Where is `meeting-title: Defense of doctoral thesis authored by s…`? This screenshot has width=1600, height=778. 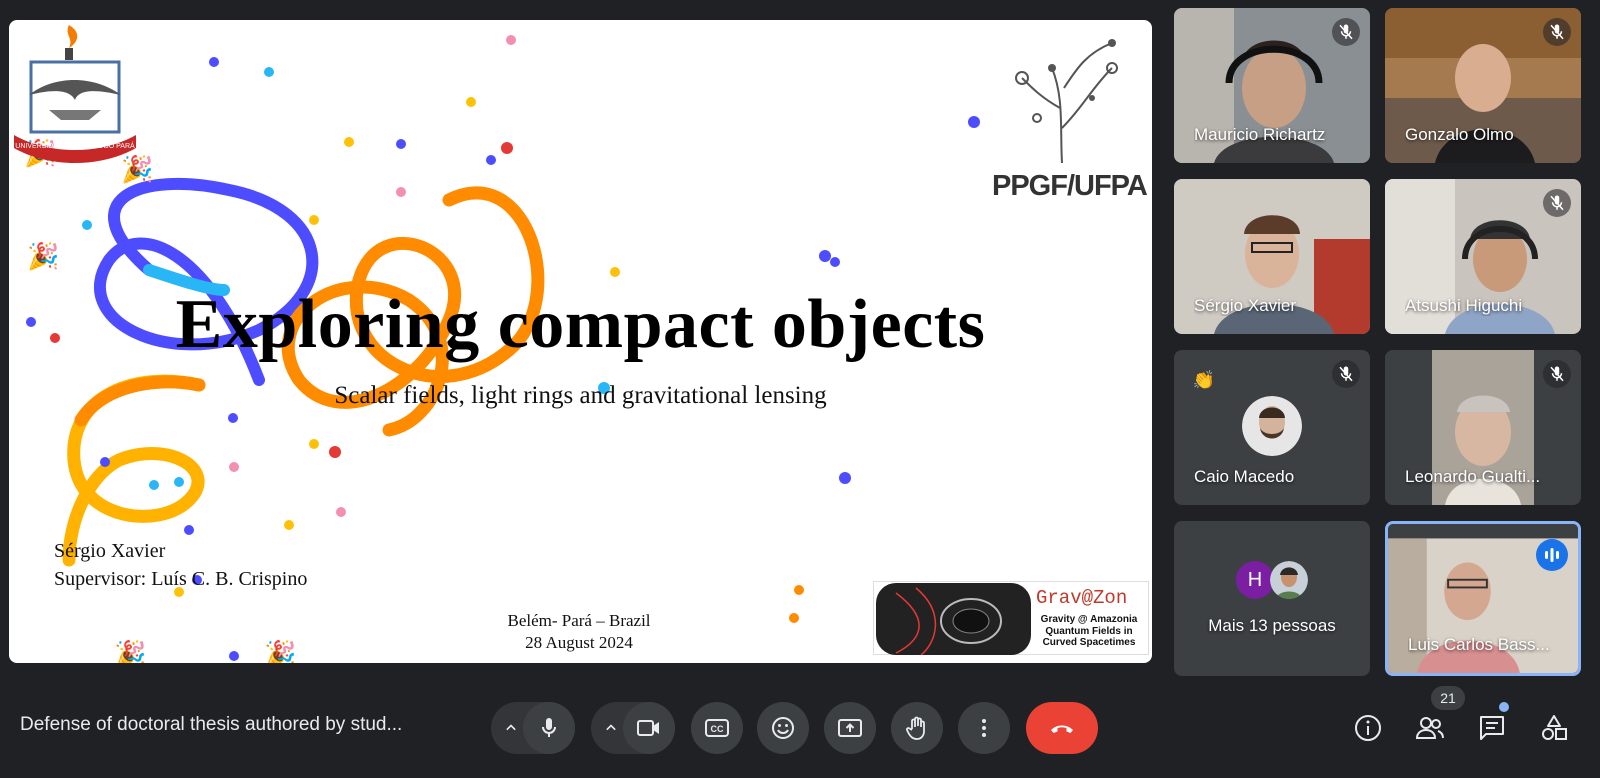 meeting-title: Defense of doctoral thesis authored by s… is located at coordinates (245, 725).